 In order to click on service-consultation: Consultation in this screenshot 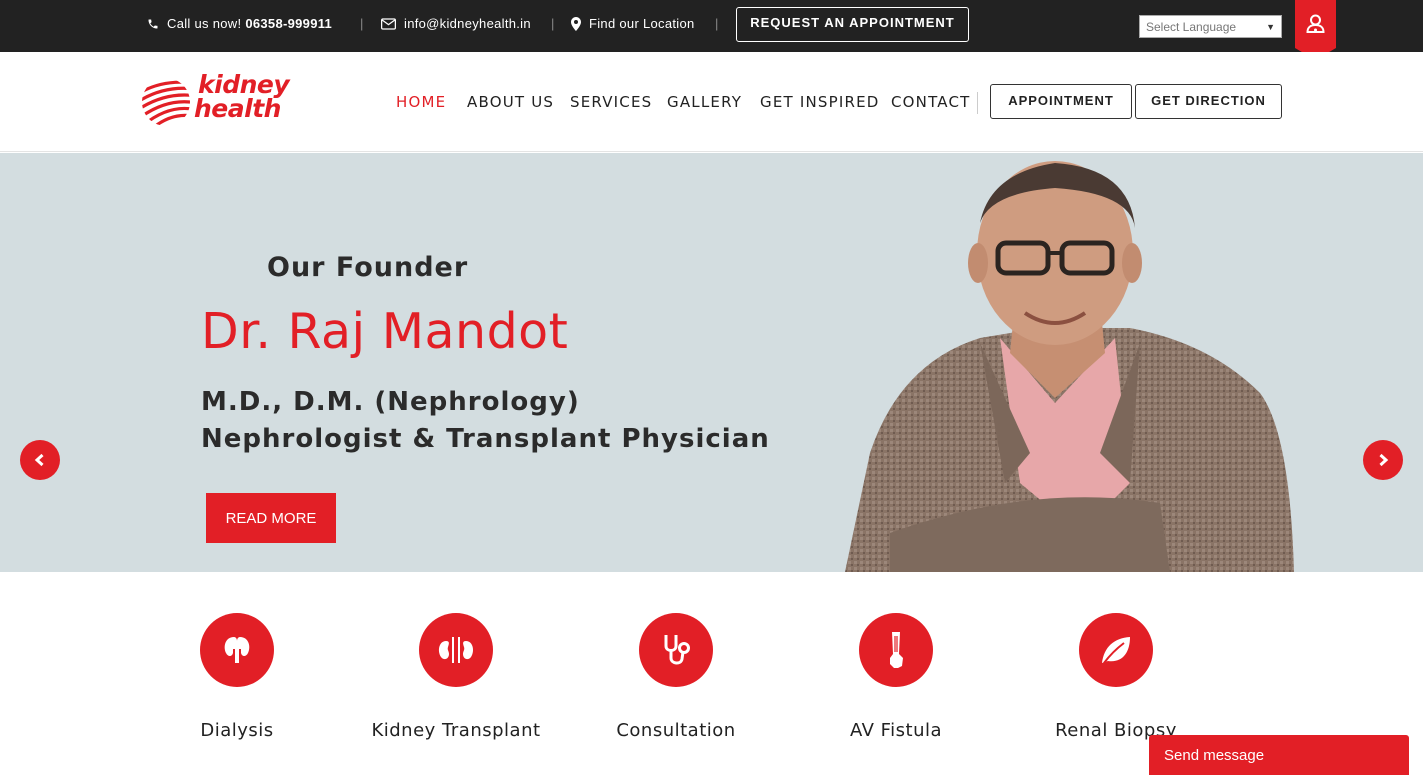, I will do `click(676, 677)`.